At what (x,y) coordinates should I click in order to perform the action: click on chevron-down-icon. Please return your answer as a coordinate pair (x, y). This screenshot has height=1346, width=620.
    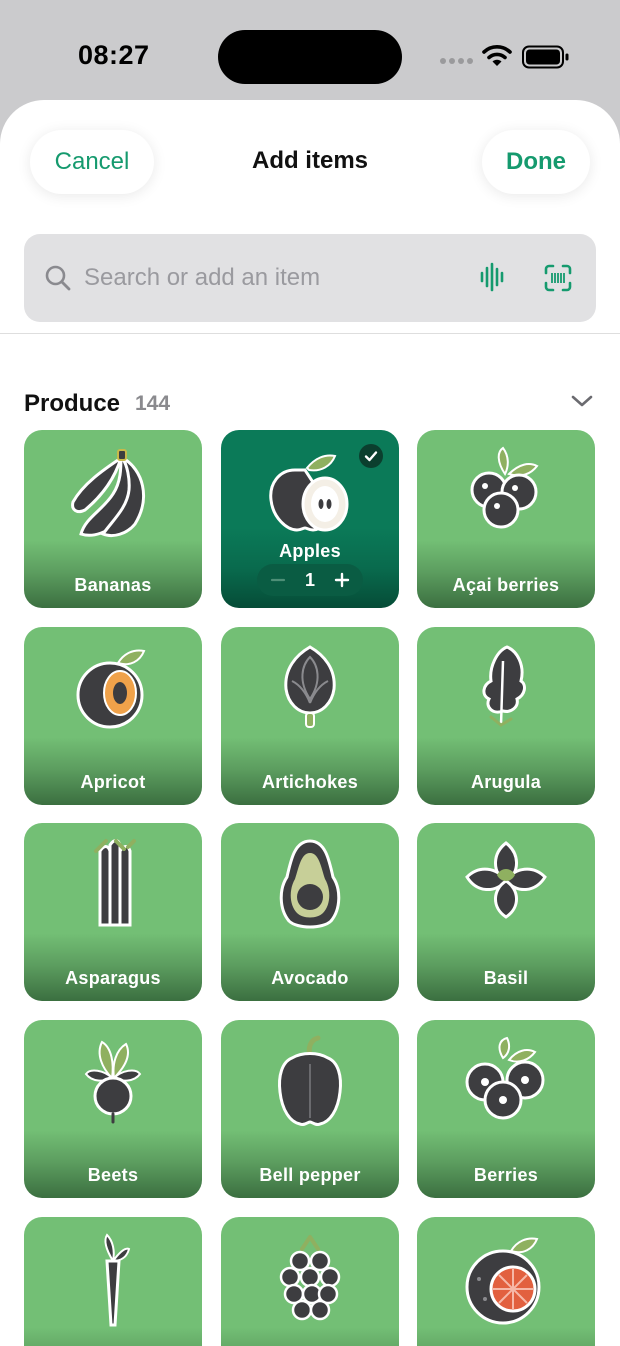
    Looking at the image, I should click on (582, 401).